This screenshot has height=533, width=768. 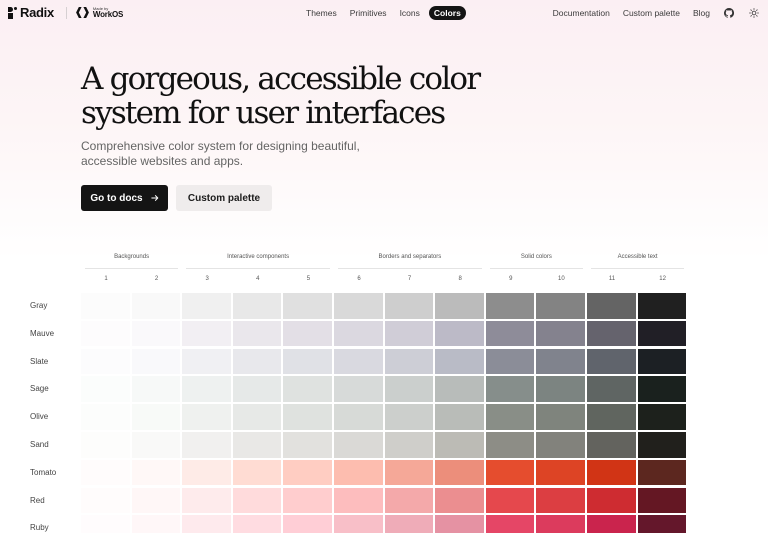 I want to click on sun-icon, so click(x=754, y=13).